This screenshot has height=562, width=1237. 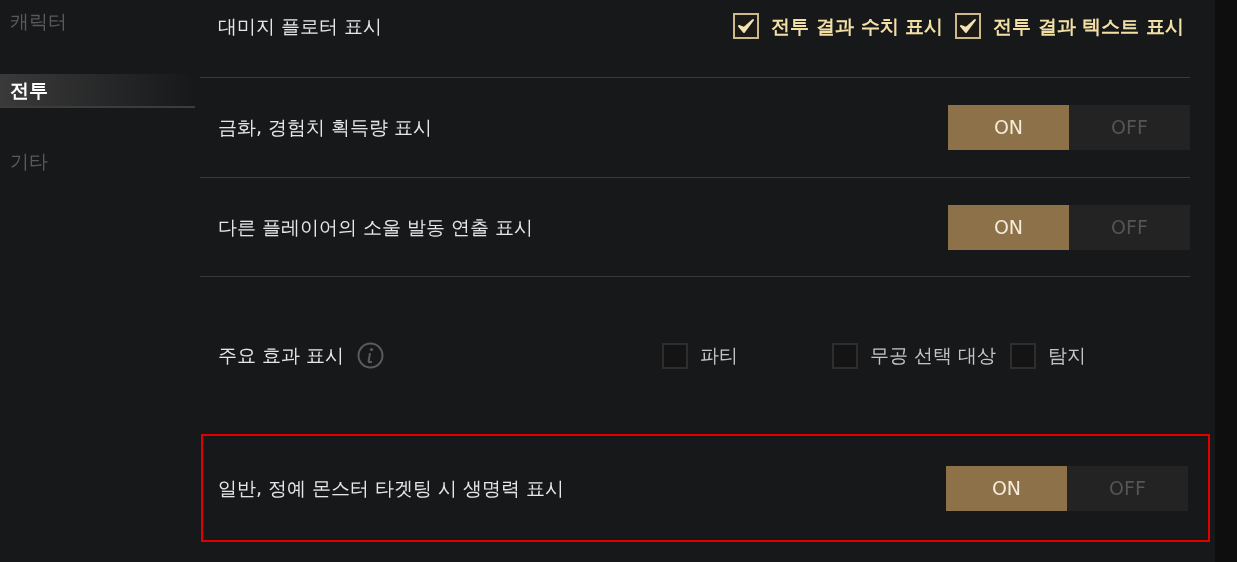 What do you see at coordinates (281, 356) in the screenshot?
I see `setting-label: 주요 효과 표시` at bounding box center [281, 356].